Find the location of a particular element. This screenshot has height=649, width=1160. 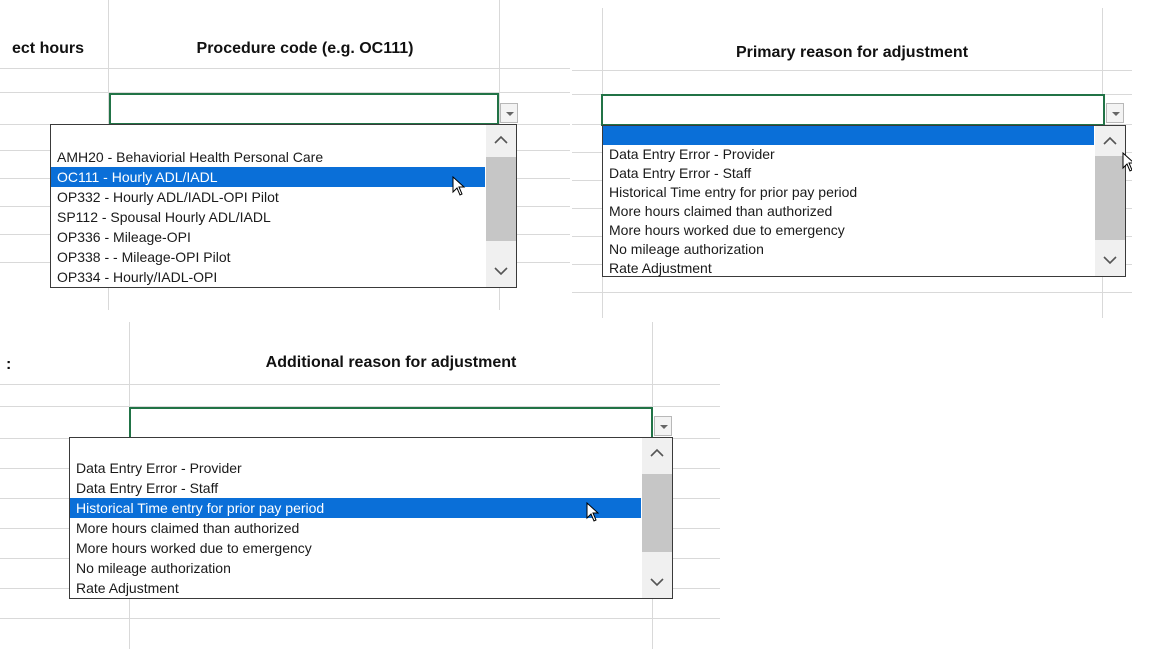

dropdown-option-selected: OC111 - Hourly ADL/IADL is located at coordinates (268, 177).